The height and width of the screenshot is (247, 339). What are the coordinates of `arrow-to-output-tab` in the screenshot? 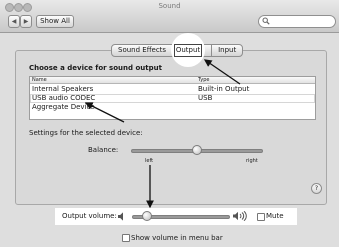 It's located at (222, 72).